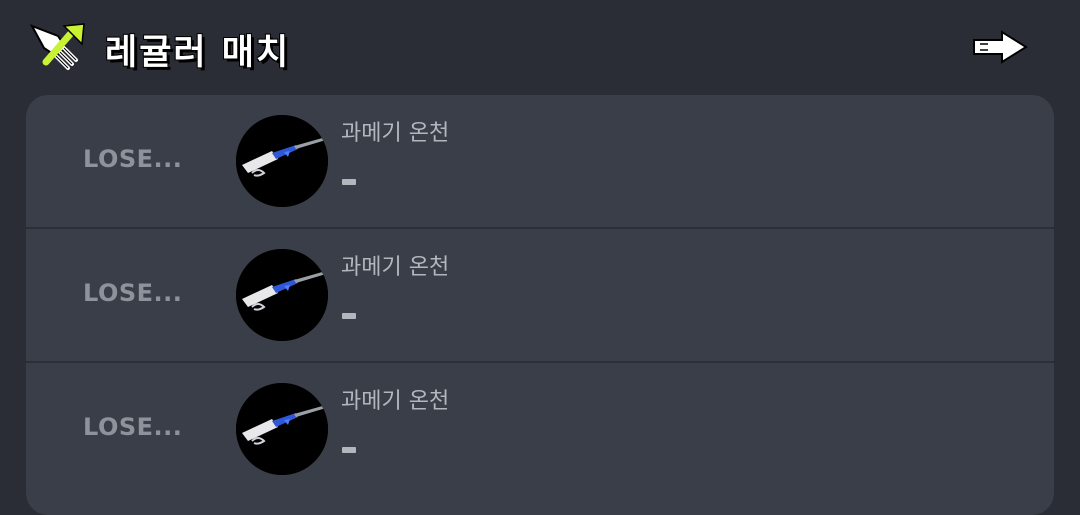 This screenshot has height=515, width=1080. What do you see at coordinates (198, 53) in the screenshot?
I see `page-title: 레귤러 매치` at bounding box center [198, 53].